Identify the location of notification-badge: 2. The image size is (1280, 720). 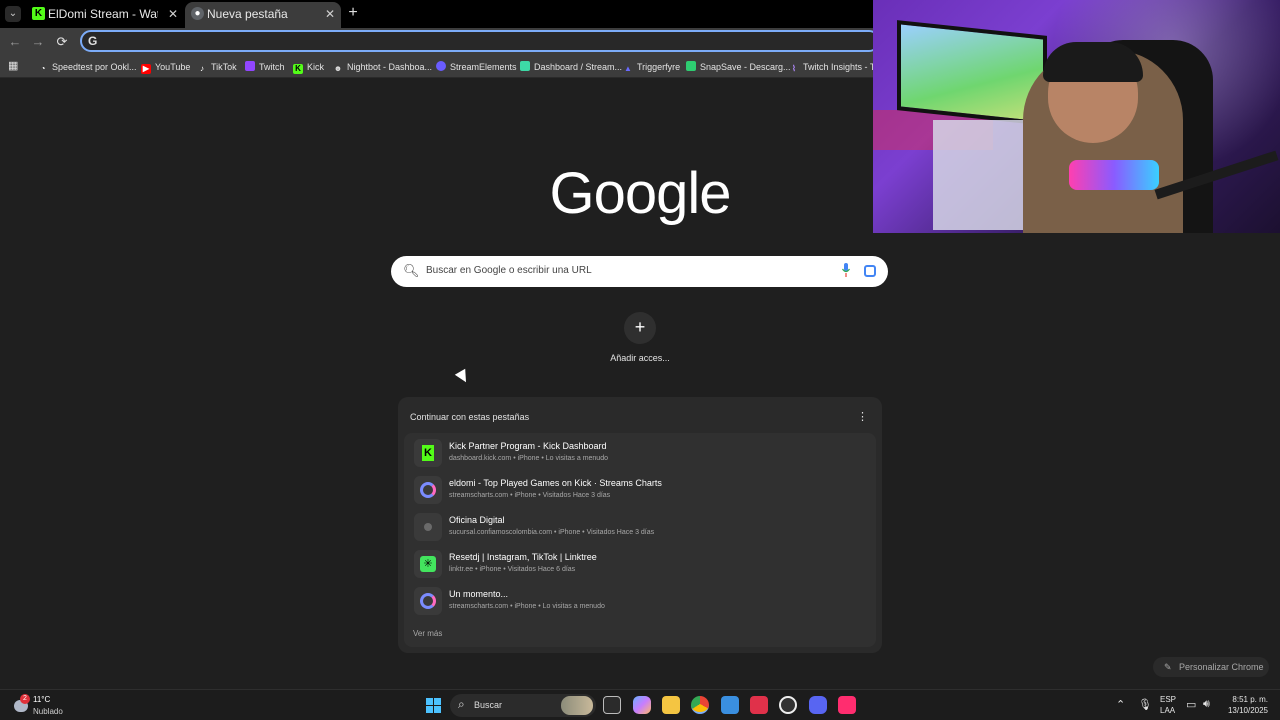
(25, 699).